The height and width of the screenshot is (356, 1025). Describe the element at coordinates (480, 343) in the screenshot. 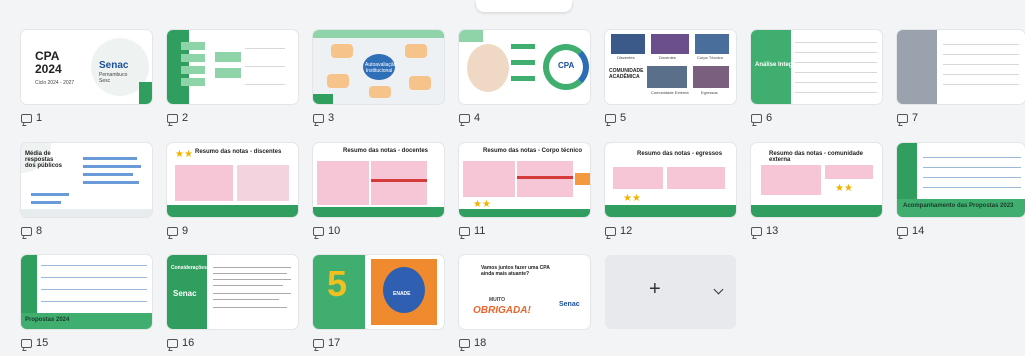

I see `slide-number: 18` at that location.